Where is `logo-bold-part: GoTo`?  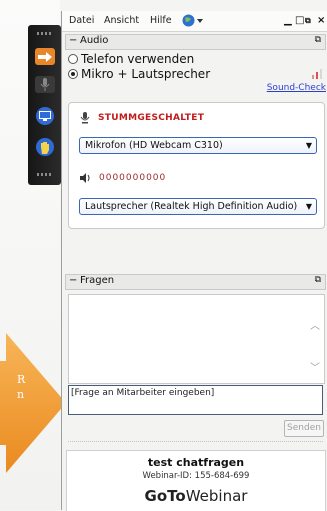
logo-bold-part: GoTo is located at coordinates (165, 496).